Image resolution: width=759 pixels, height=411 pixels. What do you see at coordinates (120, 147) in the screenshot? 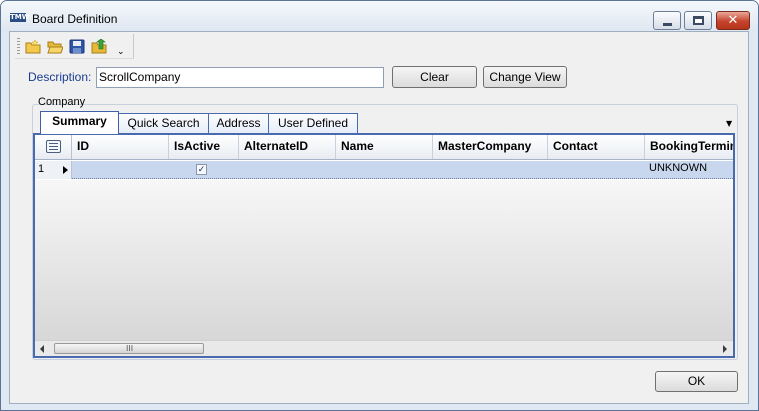
I see `column-header-id: ID` at bounding box center [120, 147].